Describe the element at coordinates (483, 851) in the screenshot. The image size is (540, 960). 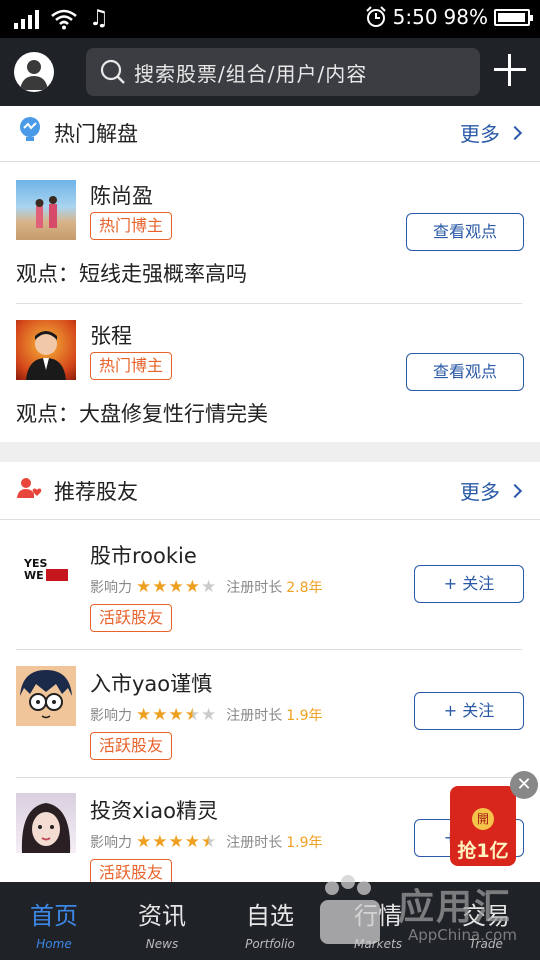
I see `promo-text: 抢1亿` at that location.